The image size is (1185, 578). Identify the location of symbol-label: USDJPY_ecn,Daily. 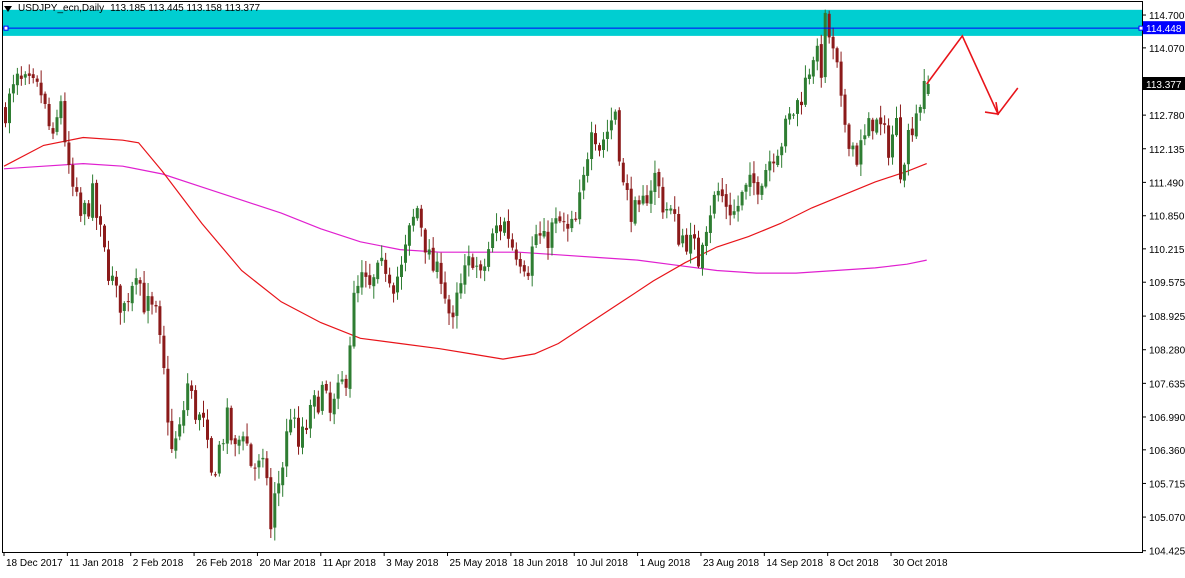
(61, 8).